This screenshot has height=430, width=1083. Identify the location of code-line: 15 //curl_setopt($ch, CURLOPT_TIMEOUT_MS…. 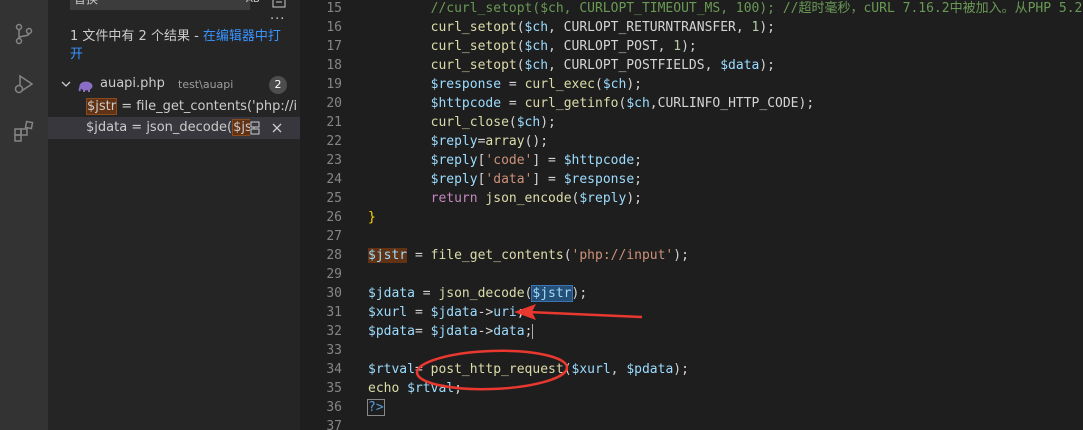
(691, 9).